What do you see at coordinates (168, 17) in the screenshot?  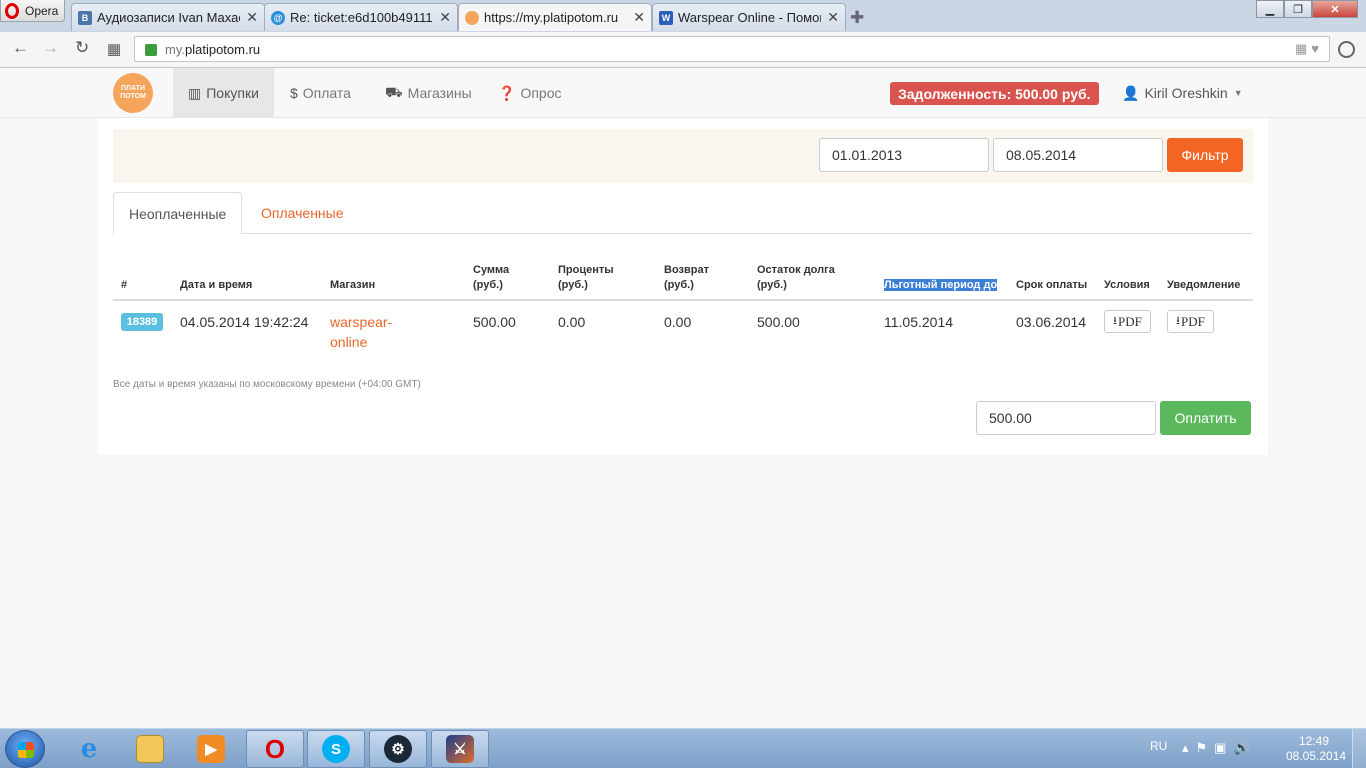 I see `browser-tab-vk: B Аудиозаписи Ivan Махаев ✕` at bounding box center [168, 17].